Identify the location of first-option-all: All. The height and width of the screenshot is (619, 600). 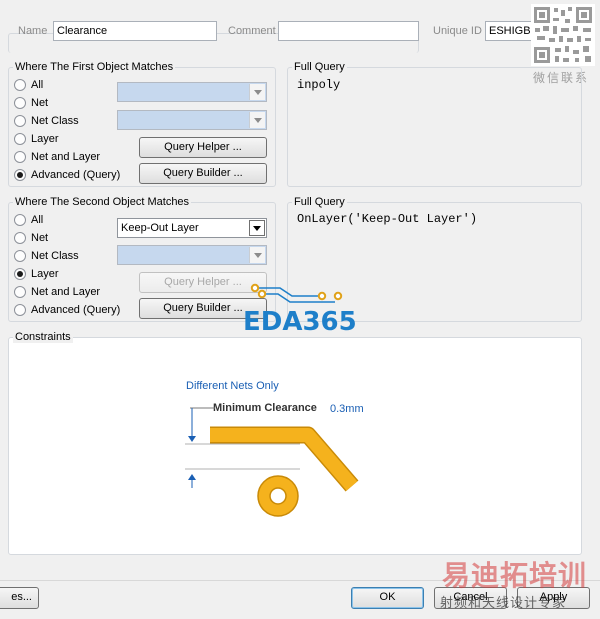
(28, 85).